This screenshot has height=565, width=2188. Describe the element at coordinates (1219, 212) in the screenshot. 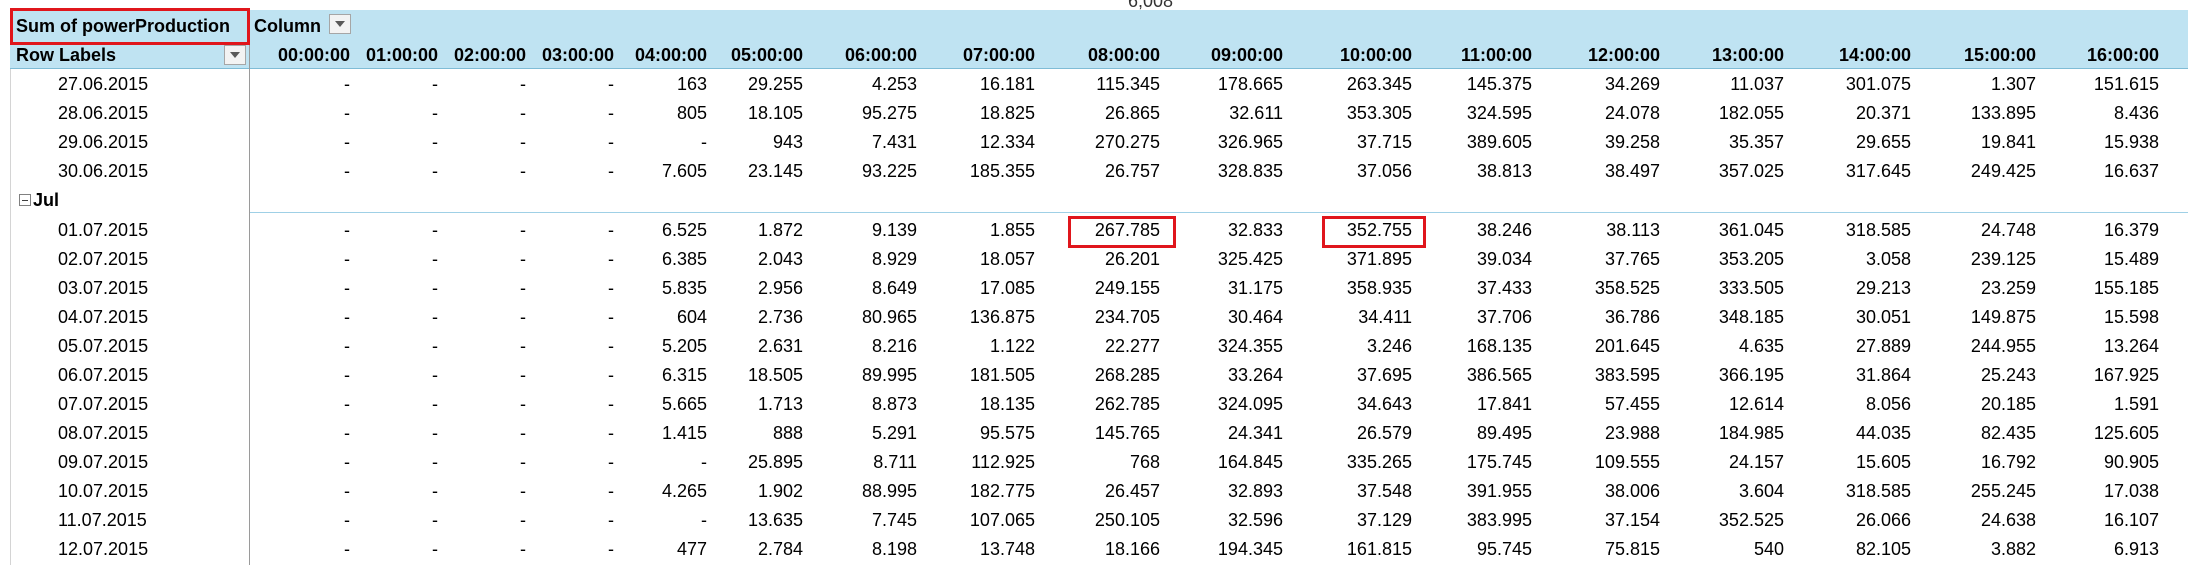

I see `group-row-divider` at that location.